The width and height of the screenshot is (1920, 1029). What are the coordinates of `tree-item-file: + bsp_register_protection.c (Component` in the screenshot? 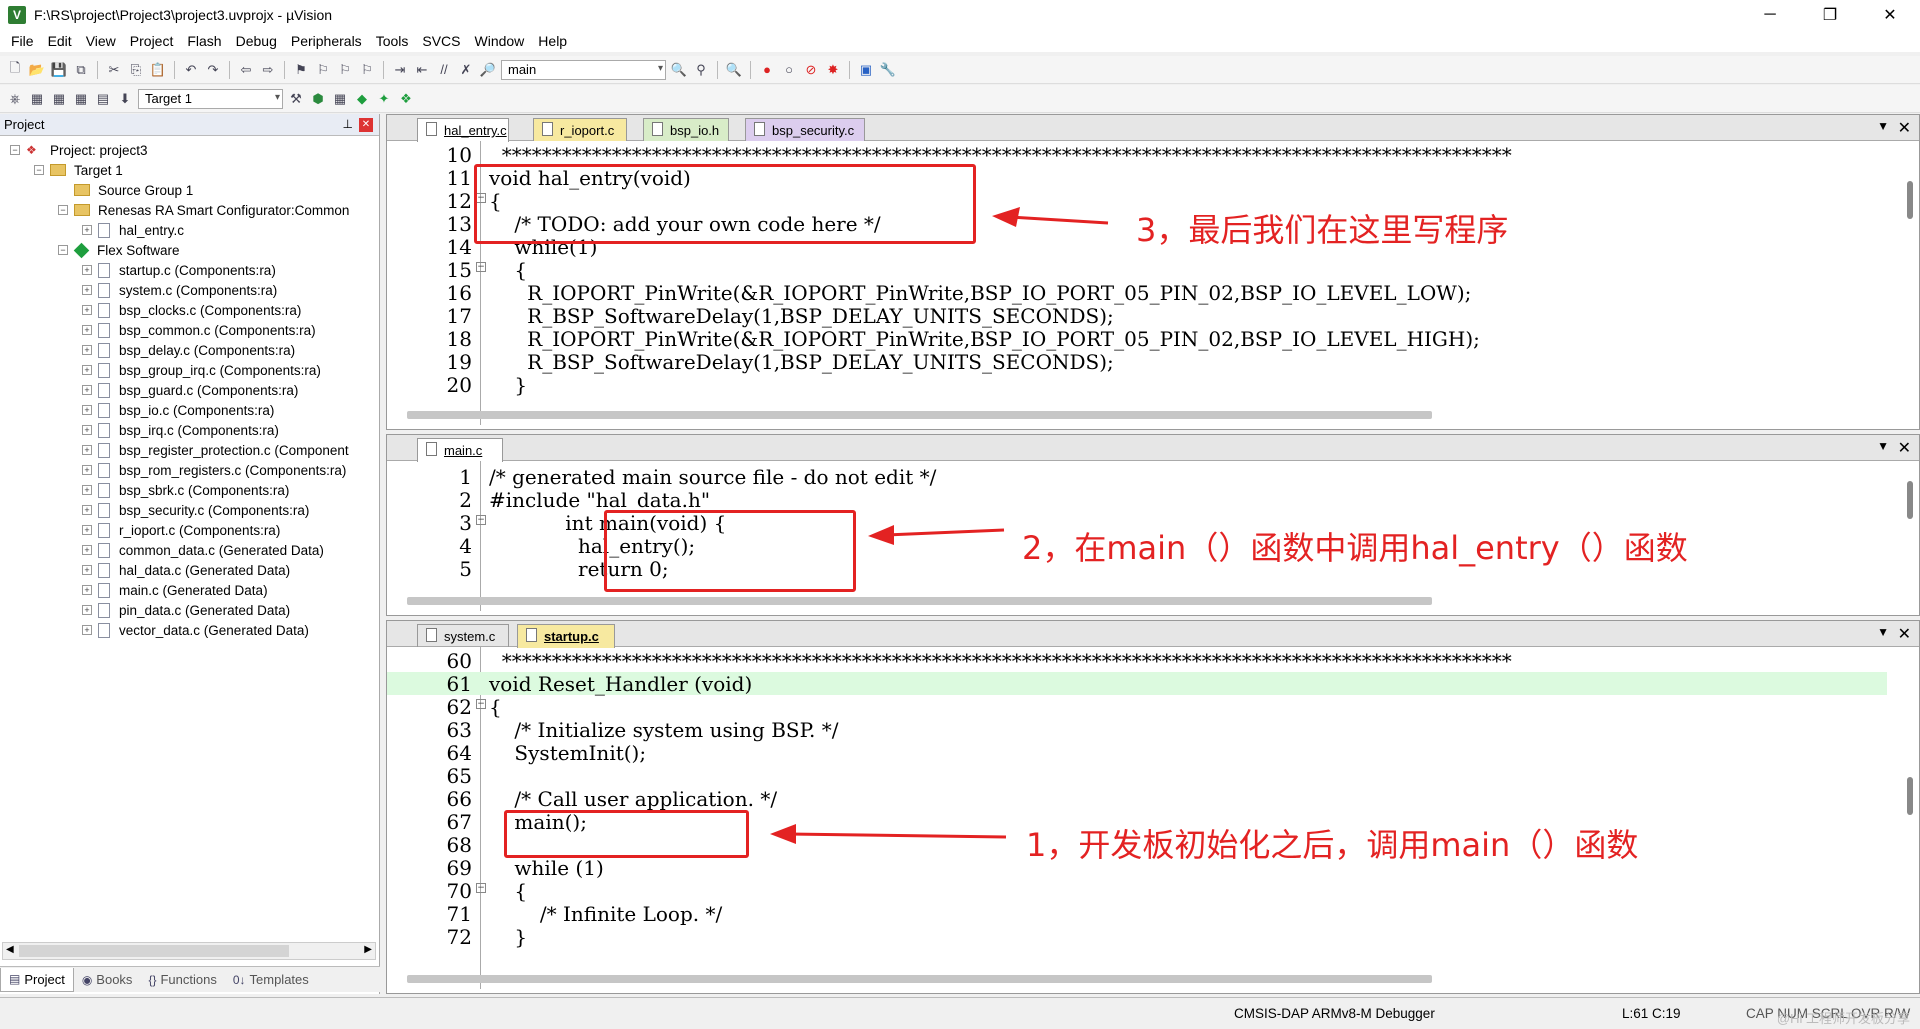 It's located at (215, 450).